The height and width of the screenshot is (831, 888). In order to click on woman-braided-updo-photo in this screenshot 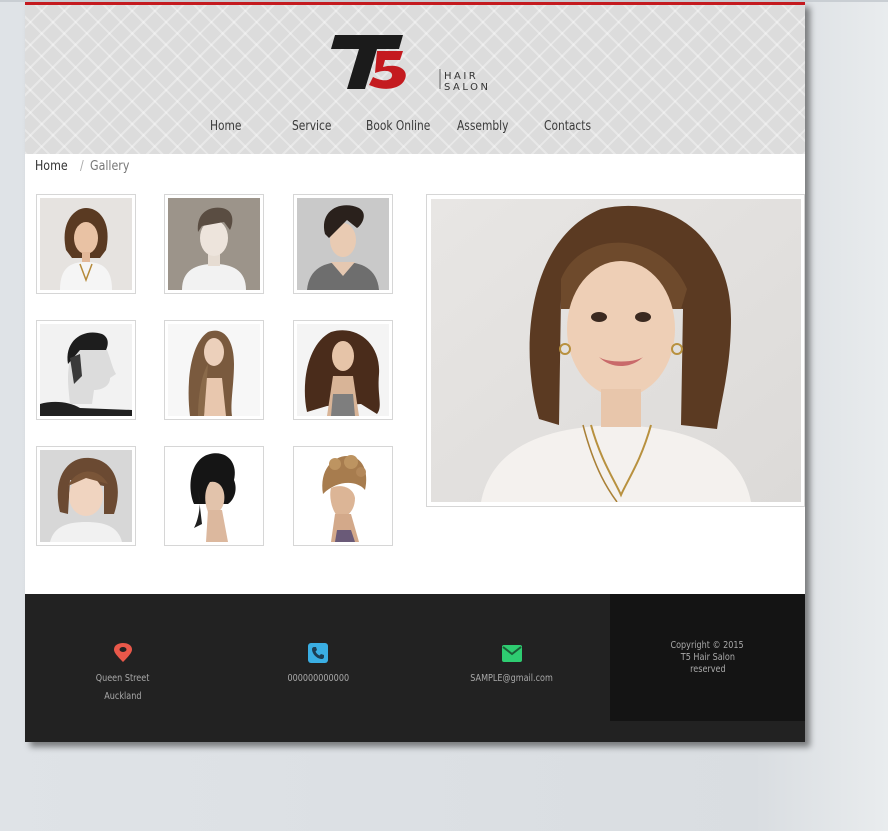, I will do `click(343, 496)`.